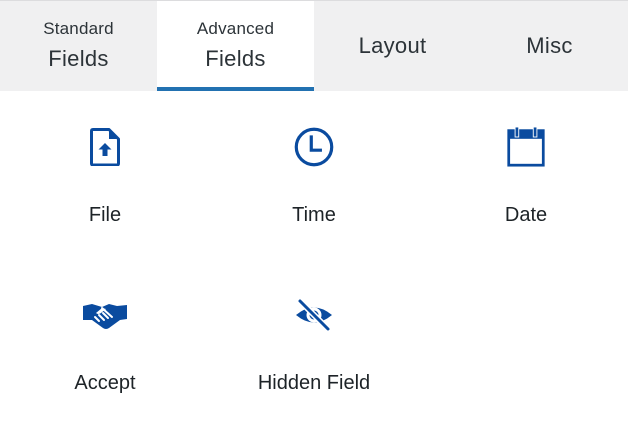  What do you see at coordinates (526, 146) in the screenshot?
I see `calendar-icon` at bounding box center [526, 146].